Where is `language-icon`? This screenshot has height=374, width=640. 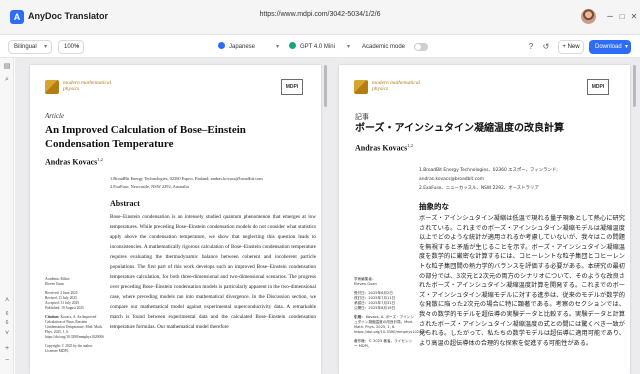
language-icon is located at coordinates (221, 45).